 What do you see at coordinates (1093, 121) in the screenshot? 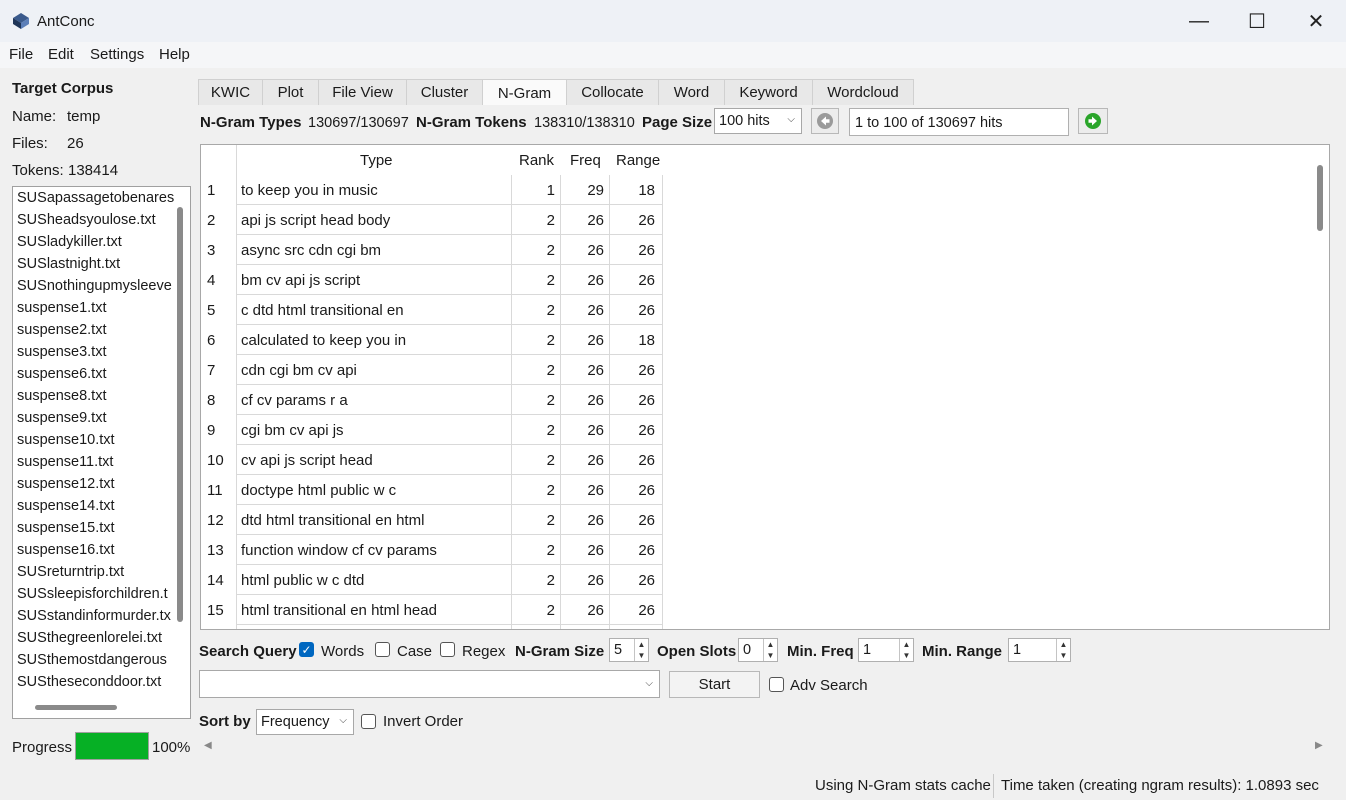
I see `next-page-button` at bounding box center [1093, 121].